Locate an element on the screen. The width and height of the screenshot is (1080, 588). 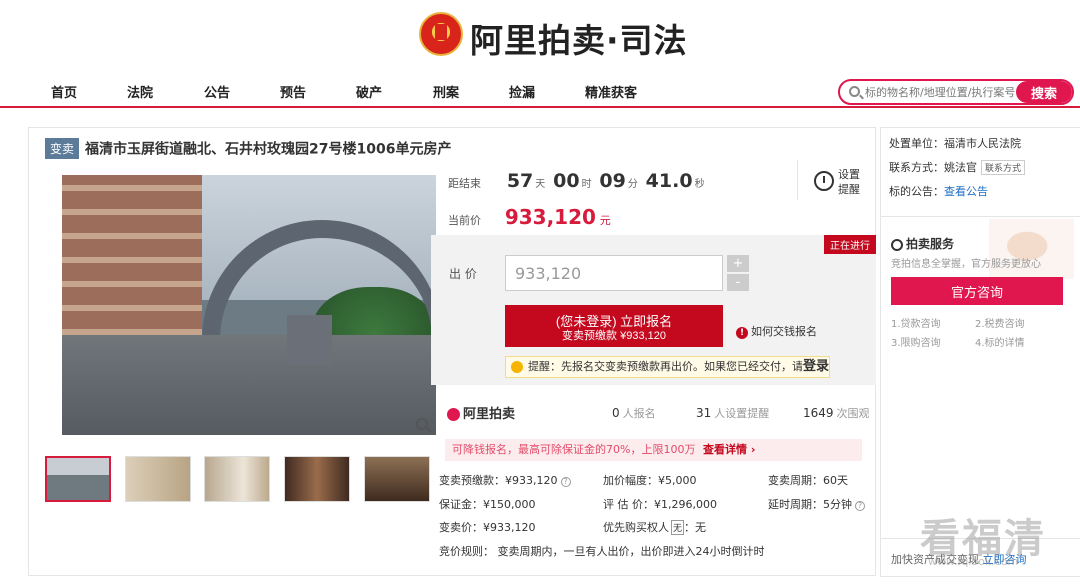
service-title: 拍卖服务 is located at coordinates (922, 243).